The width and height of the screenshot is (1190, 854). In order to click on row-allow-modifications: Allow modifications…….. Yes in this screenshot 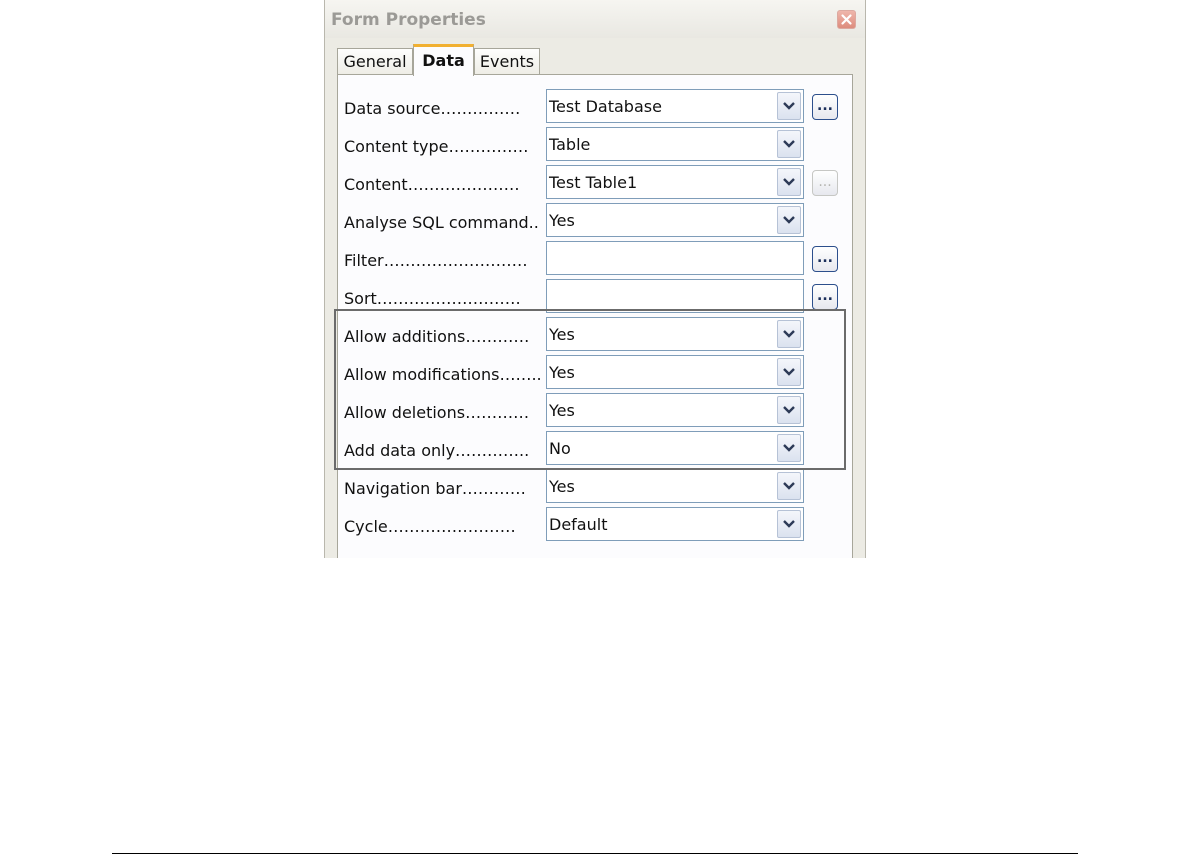, I will do `click(595, 372)`.